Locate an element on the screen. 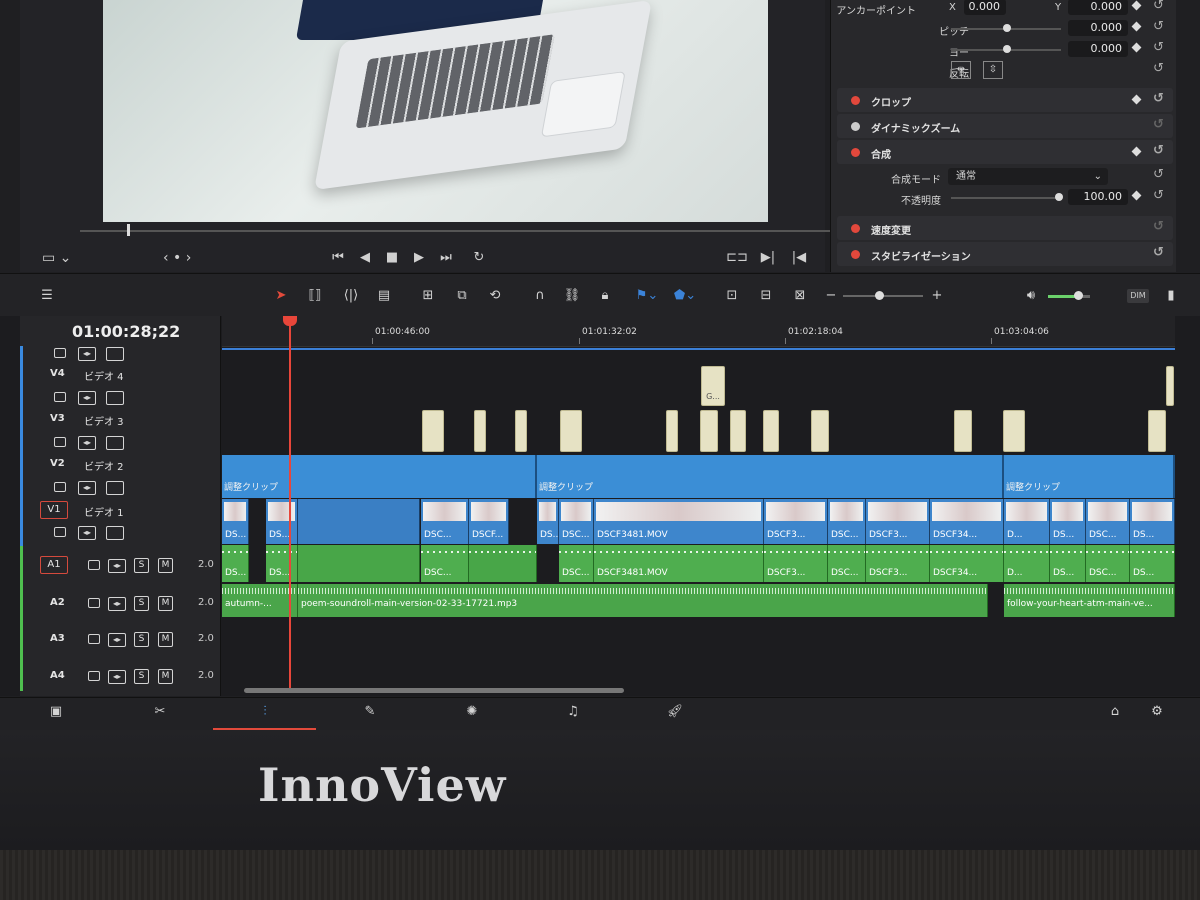 The height and width of the screenshot is (900, 1200). track-v3-label: ビデオ 3 is located at coordinates (104, 420).